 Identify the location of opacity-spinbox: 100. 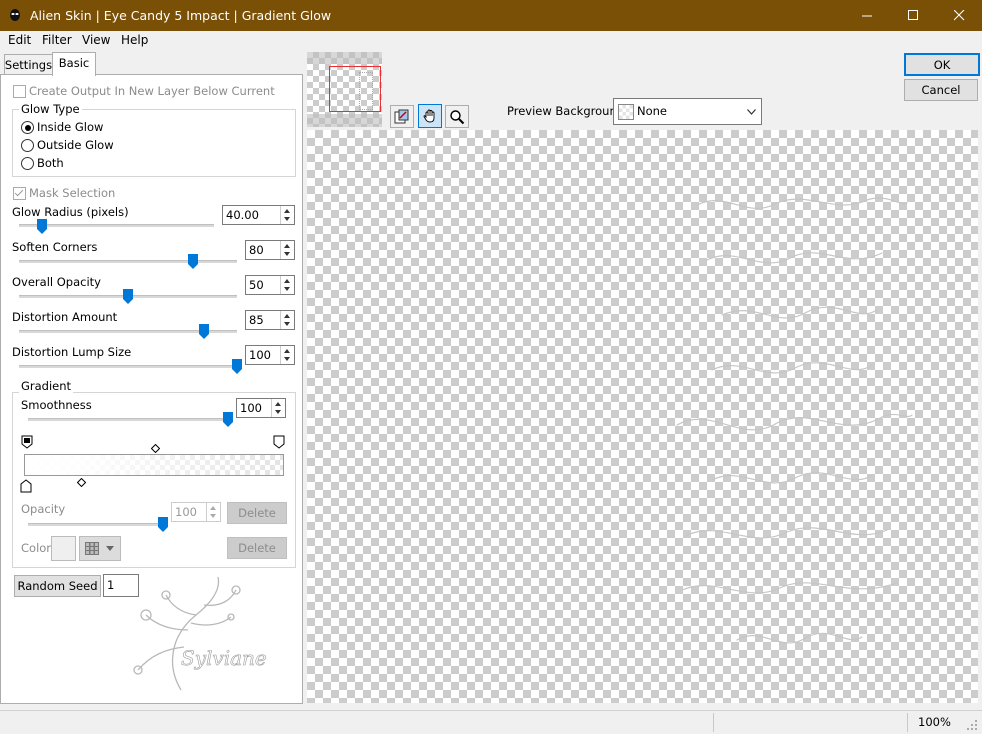
(196, 512).